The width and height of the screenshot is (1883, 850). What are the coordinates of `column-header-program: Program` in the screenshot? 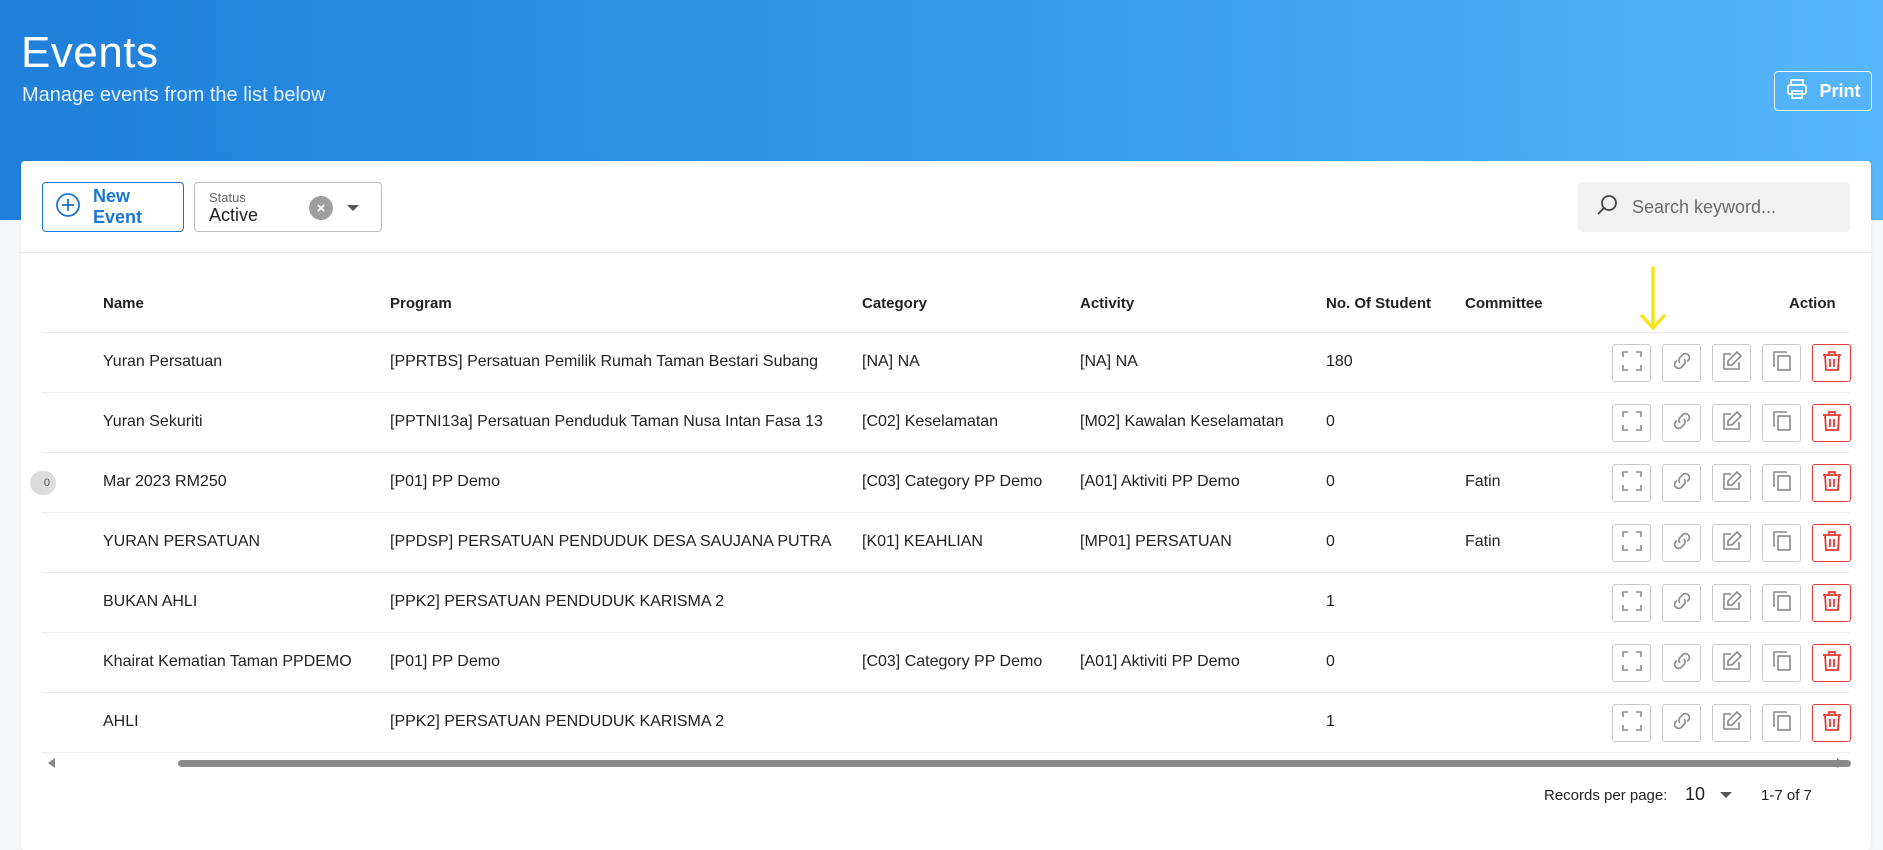 It's located at (421, 303).